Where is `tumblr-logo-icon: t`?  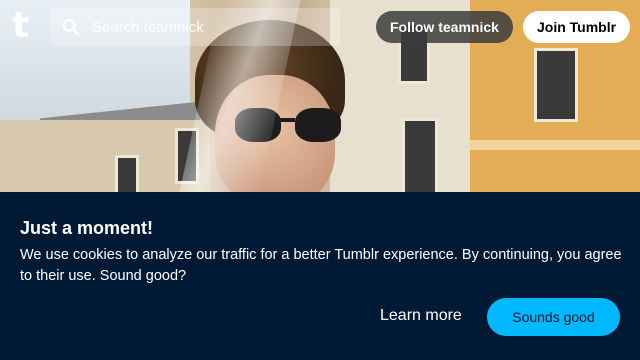 tumblr-logo-icon: t is located at coordinates (26, 26).